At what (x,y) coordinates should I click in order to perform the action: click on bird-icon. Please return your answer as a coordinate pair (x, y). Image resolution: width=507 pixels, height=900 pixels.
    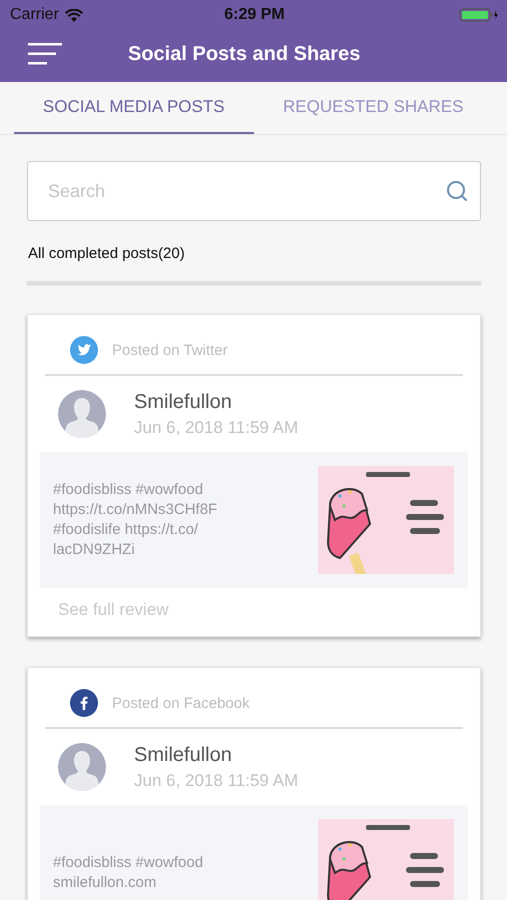
    Looking at the image, I should click on (84, 350).